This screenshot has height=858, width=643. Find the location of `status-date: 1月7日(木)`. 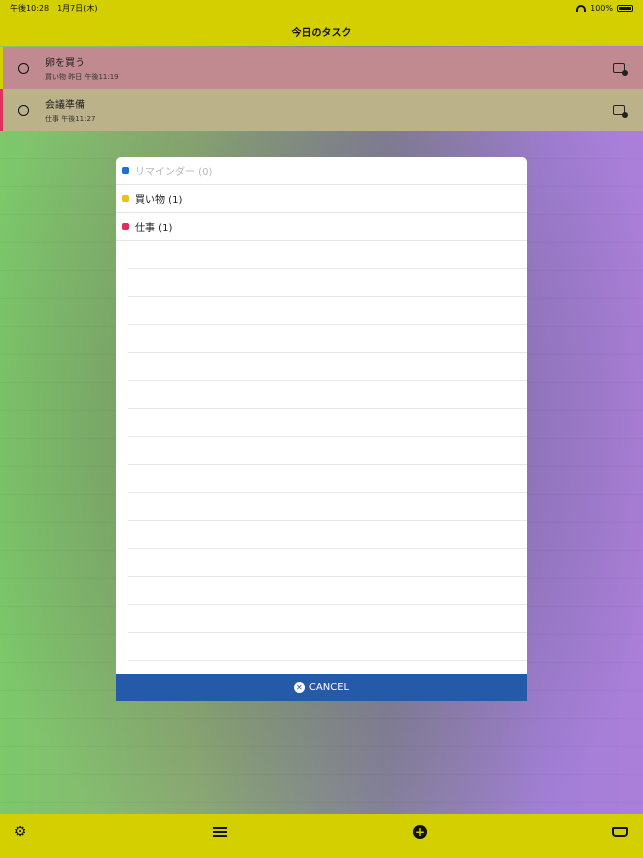

status-date: 1月7日(木) is located at coordinates (77, 8).